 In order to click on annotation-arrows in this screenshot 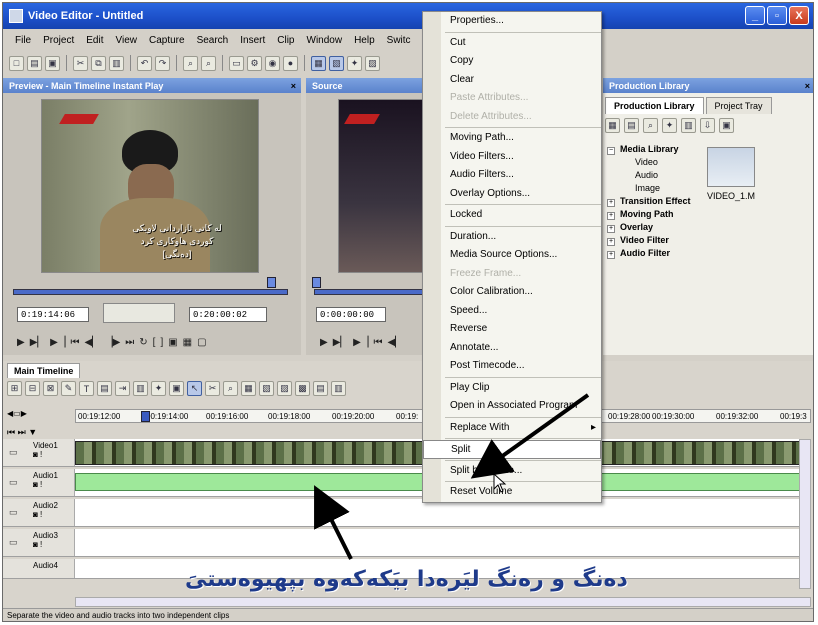, I will do `click(452, 476)`.